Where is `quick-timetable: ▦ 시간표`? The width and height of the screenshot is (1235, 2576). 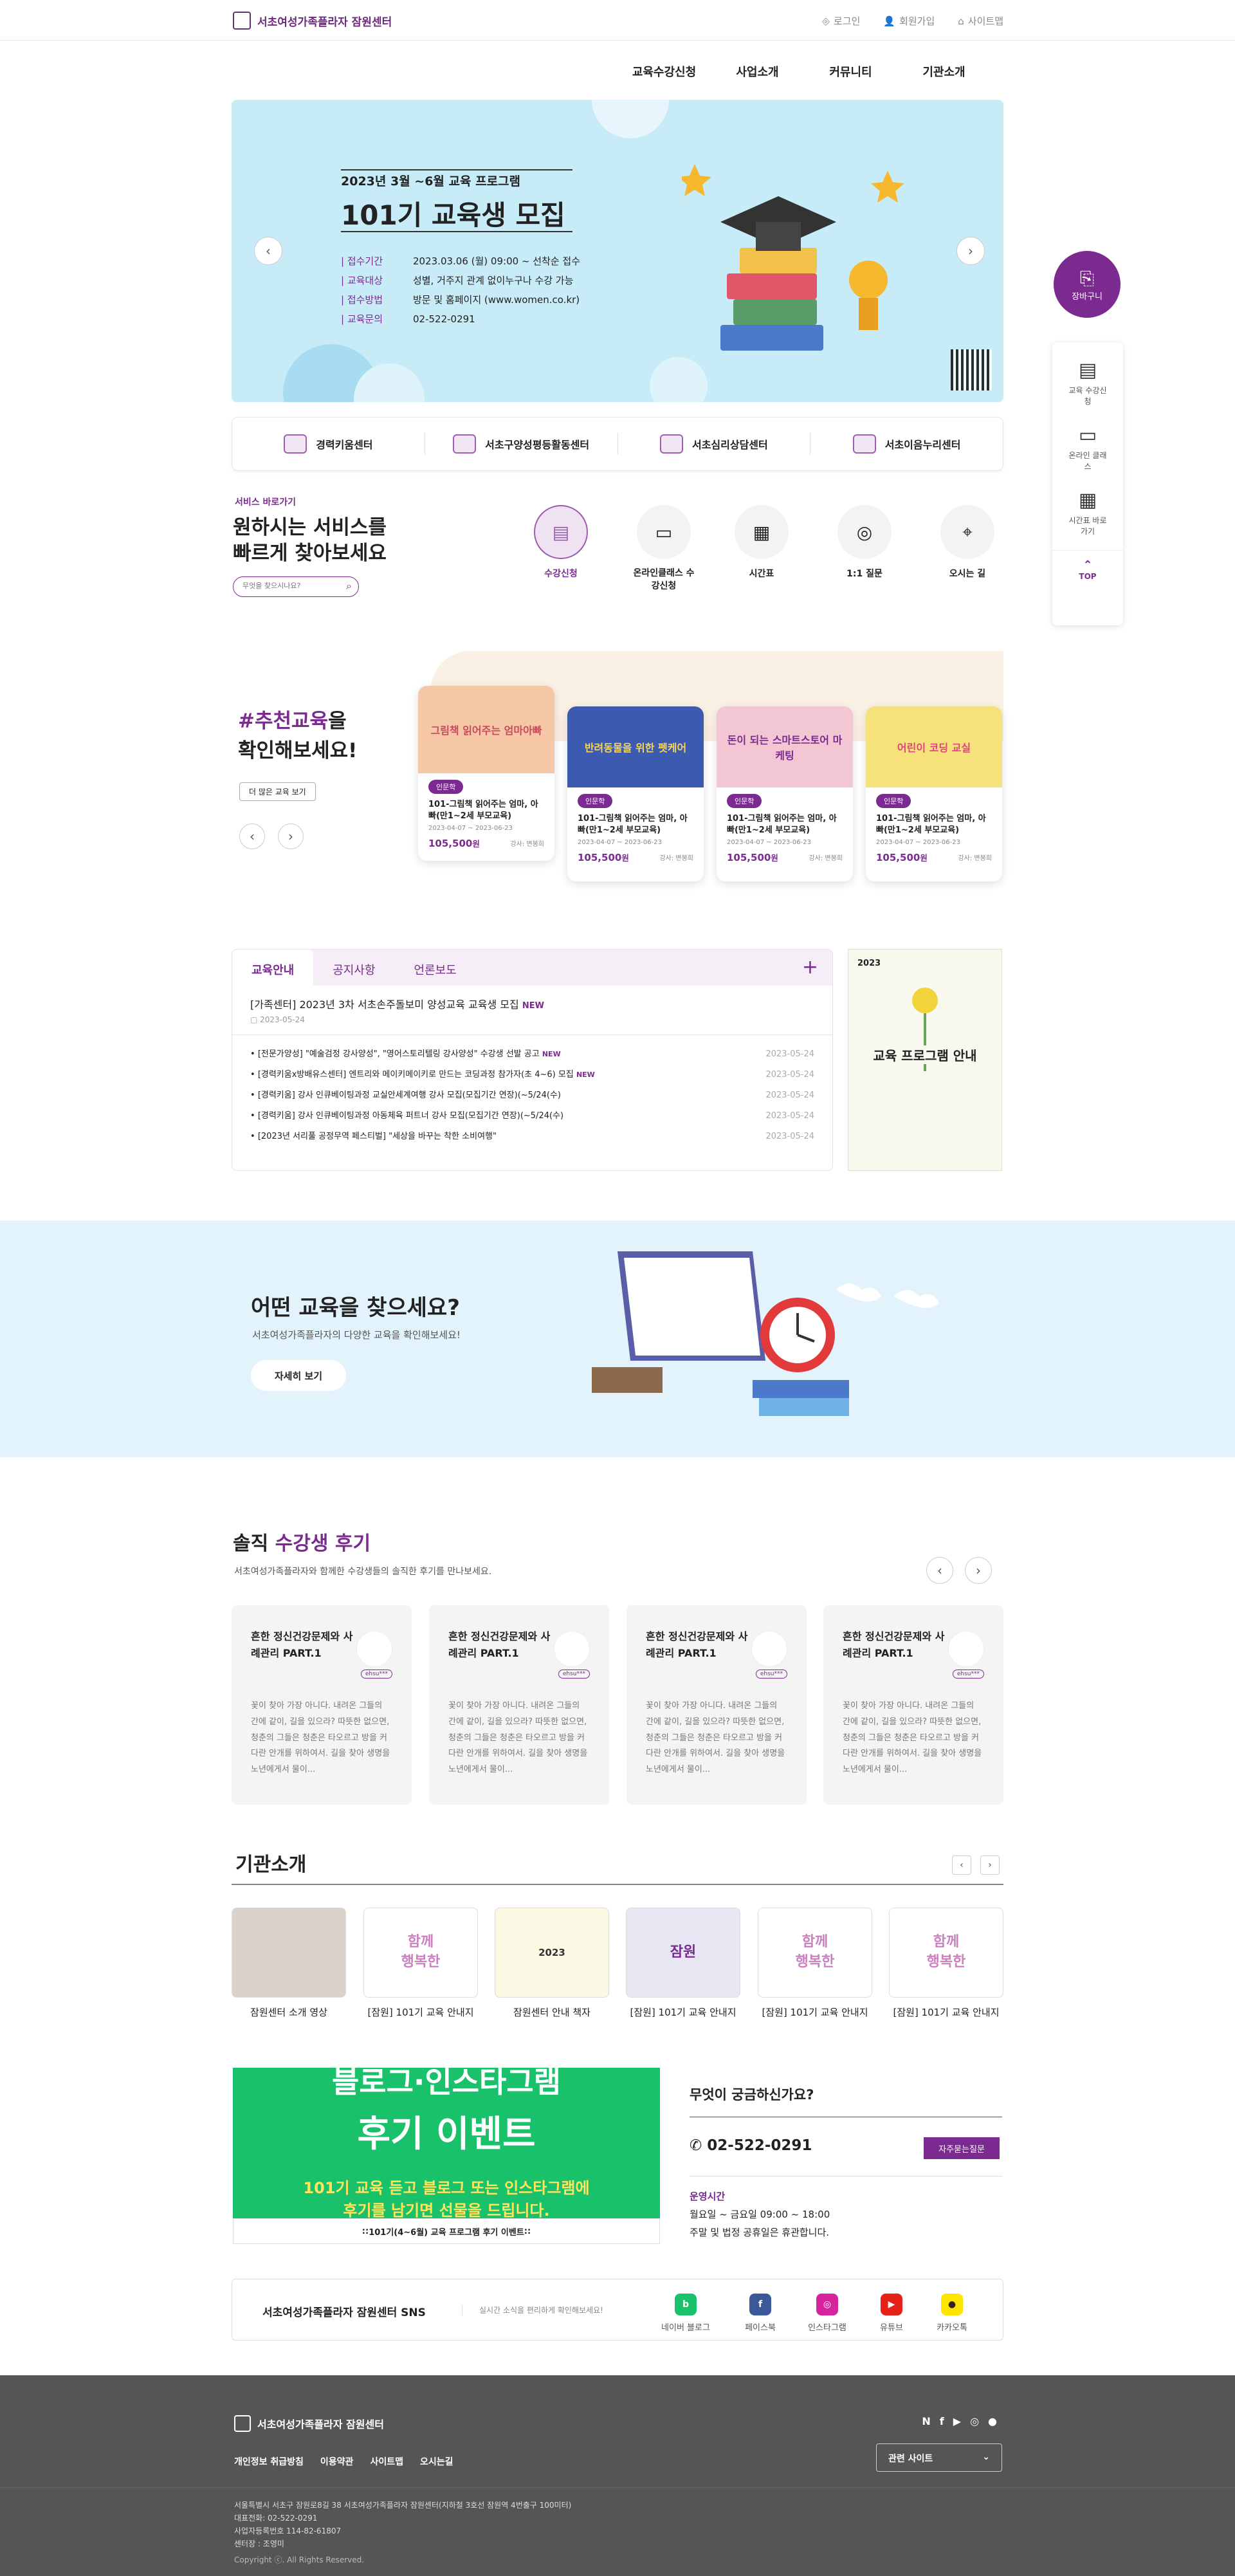
quick-timetable: ▦ 시간표 is located at coordinates (762, 549).